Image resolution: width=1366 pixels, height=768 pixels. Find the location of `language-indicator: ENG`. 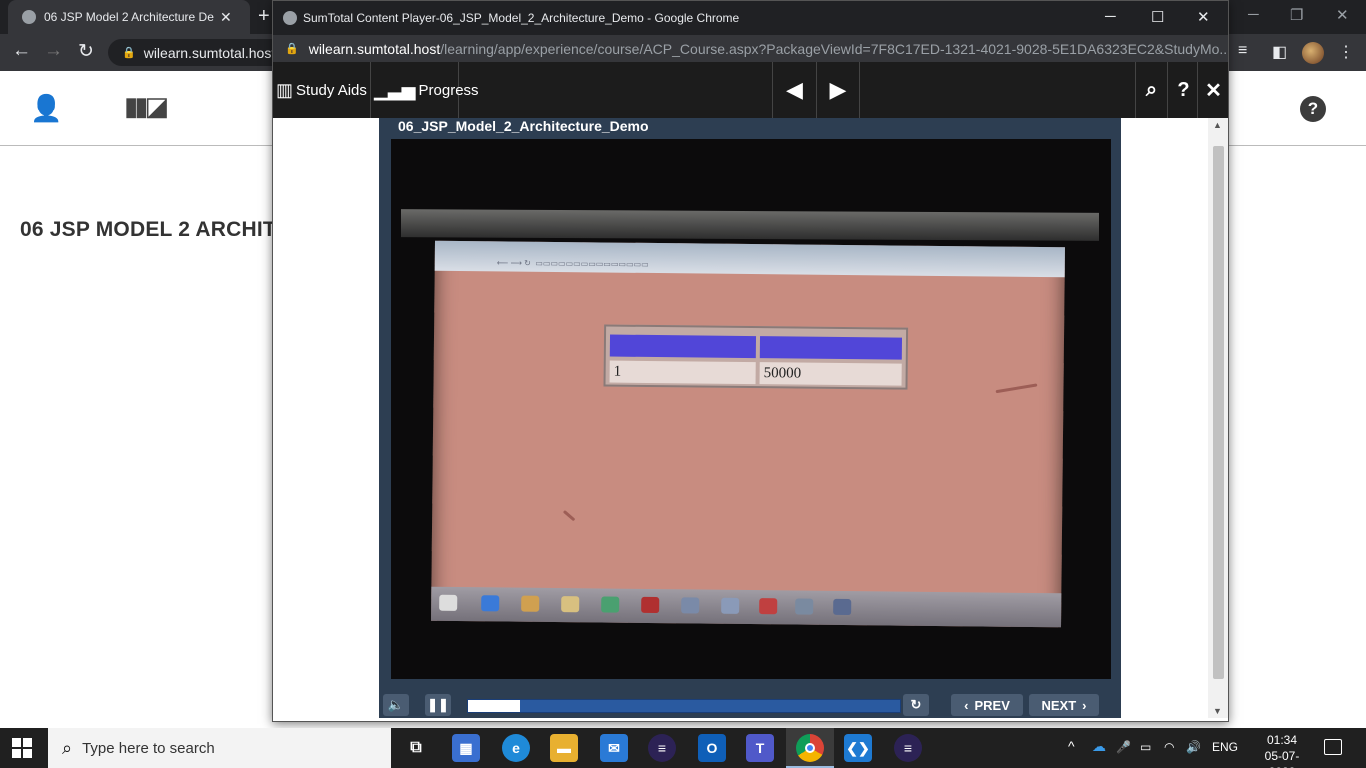

language-indicator: ENG is located at coordinates (1225, 747).